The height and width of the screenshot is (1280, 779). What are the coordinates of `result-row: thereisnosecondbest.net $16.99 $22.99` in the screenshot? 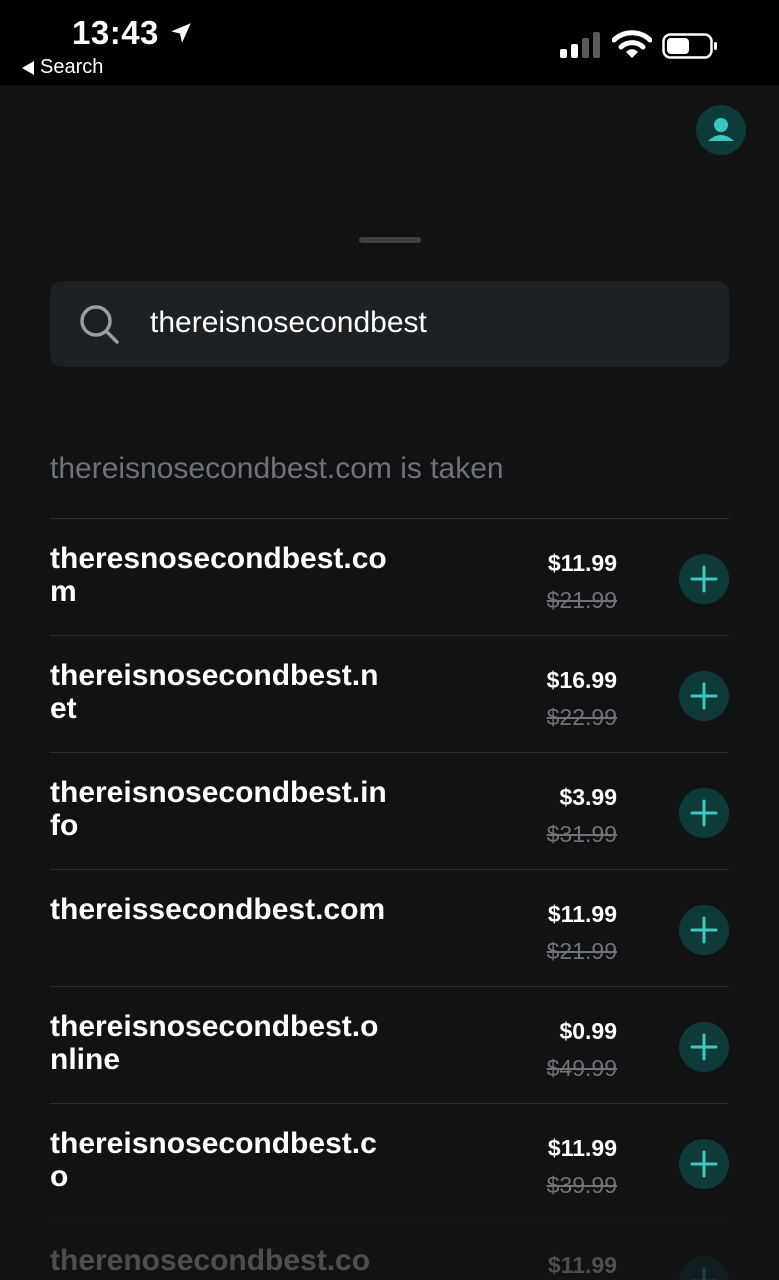 It's located at (389, 693).